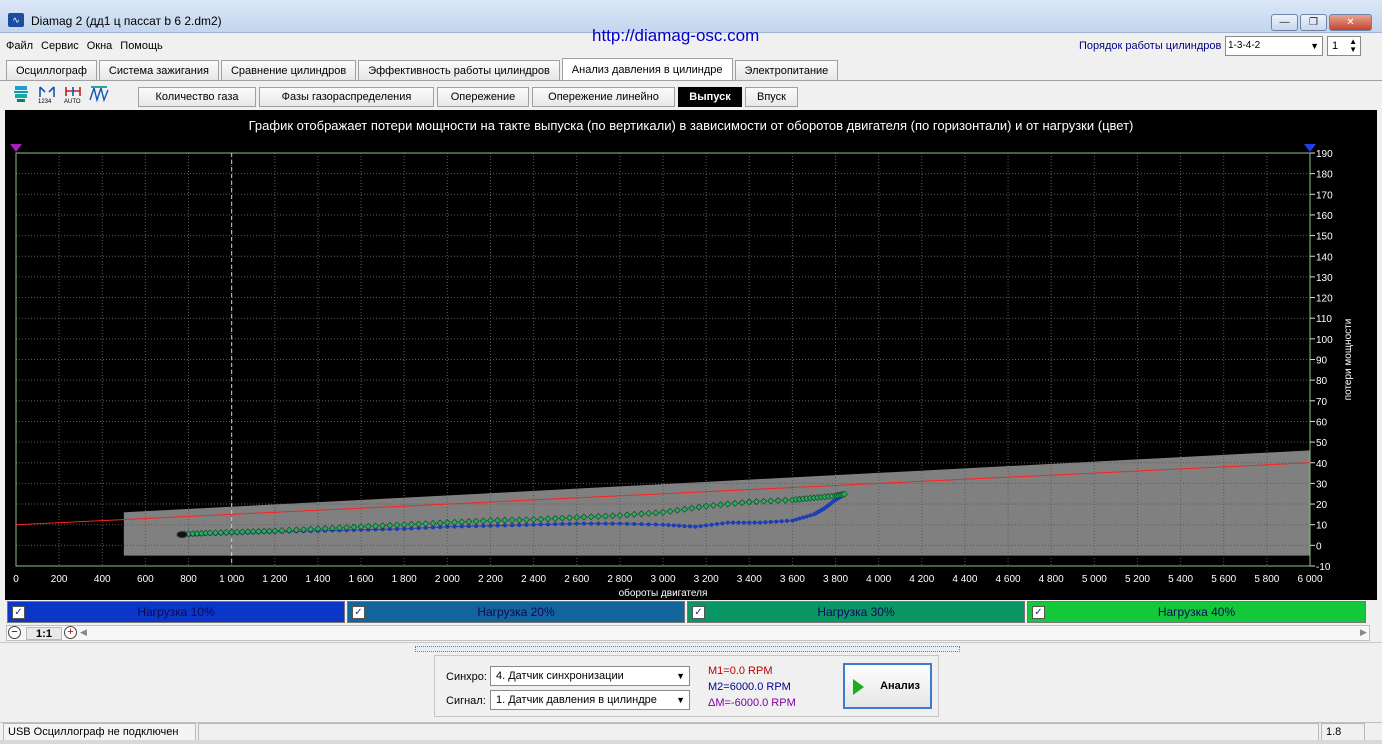 The width and height of the screenshot is (1382, 744). What do you see at coordinates (490, 579) in the screenshot?
I see `x-tick-label: 2 200` at bounding box center [490, 579].